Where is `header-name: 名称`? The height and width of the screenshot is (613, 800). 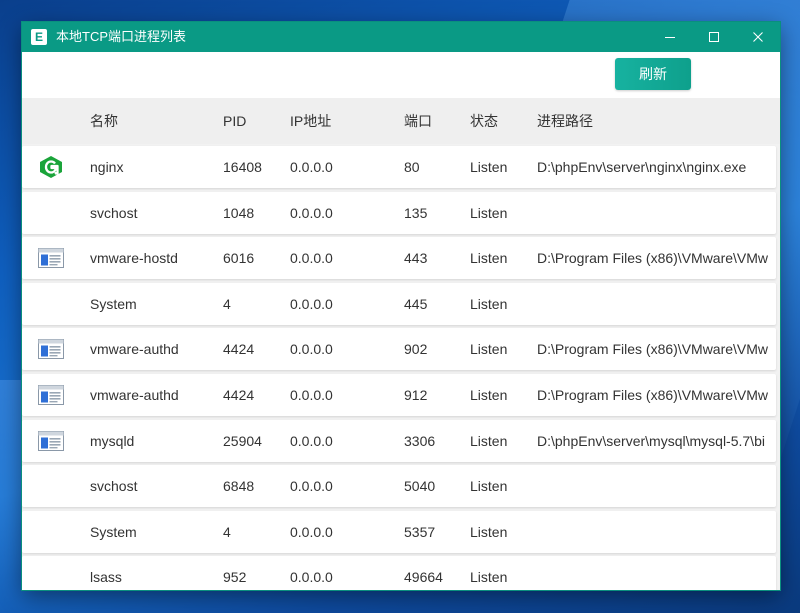 header-name: 名称 is located at coordinates (155, 121).